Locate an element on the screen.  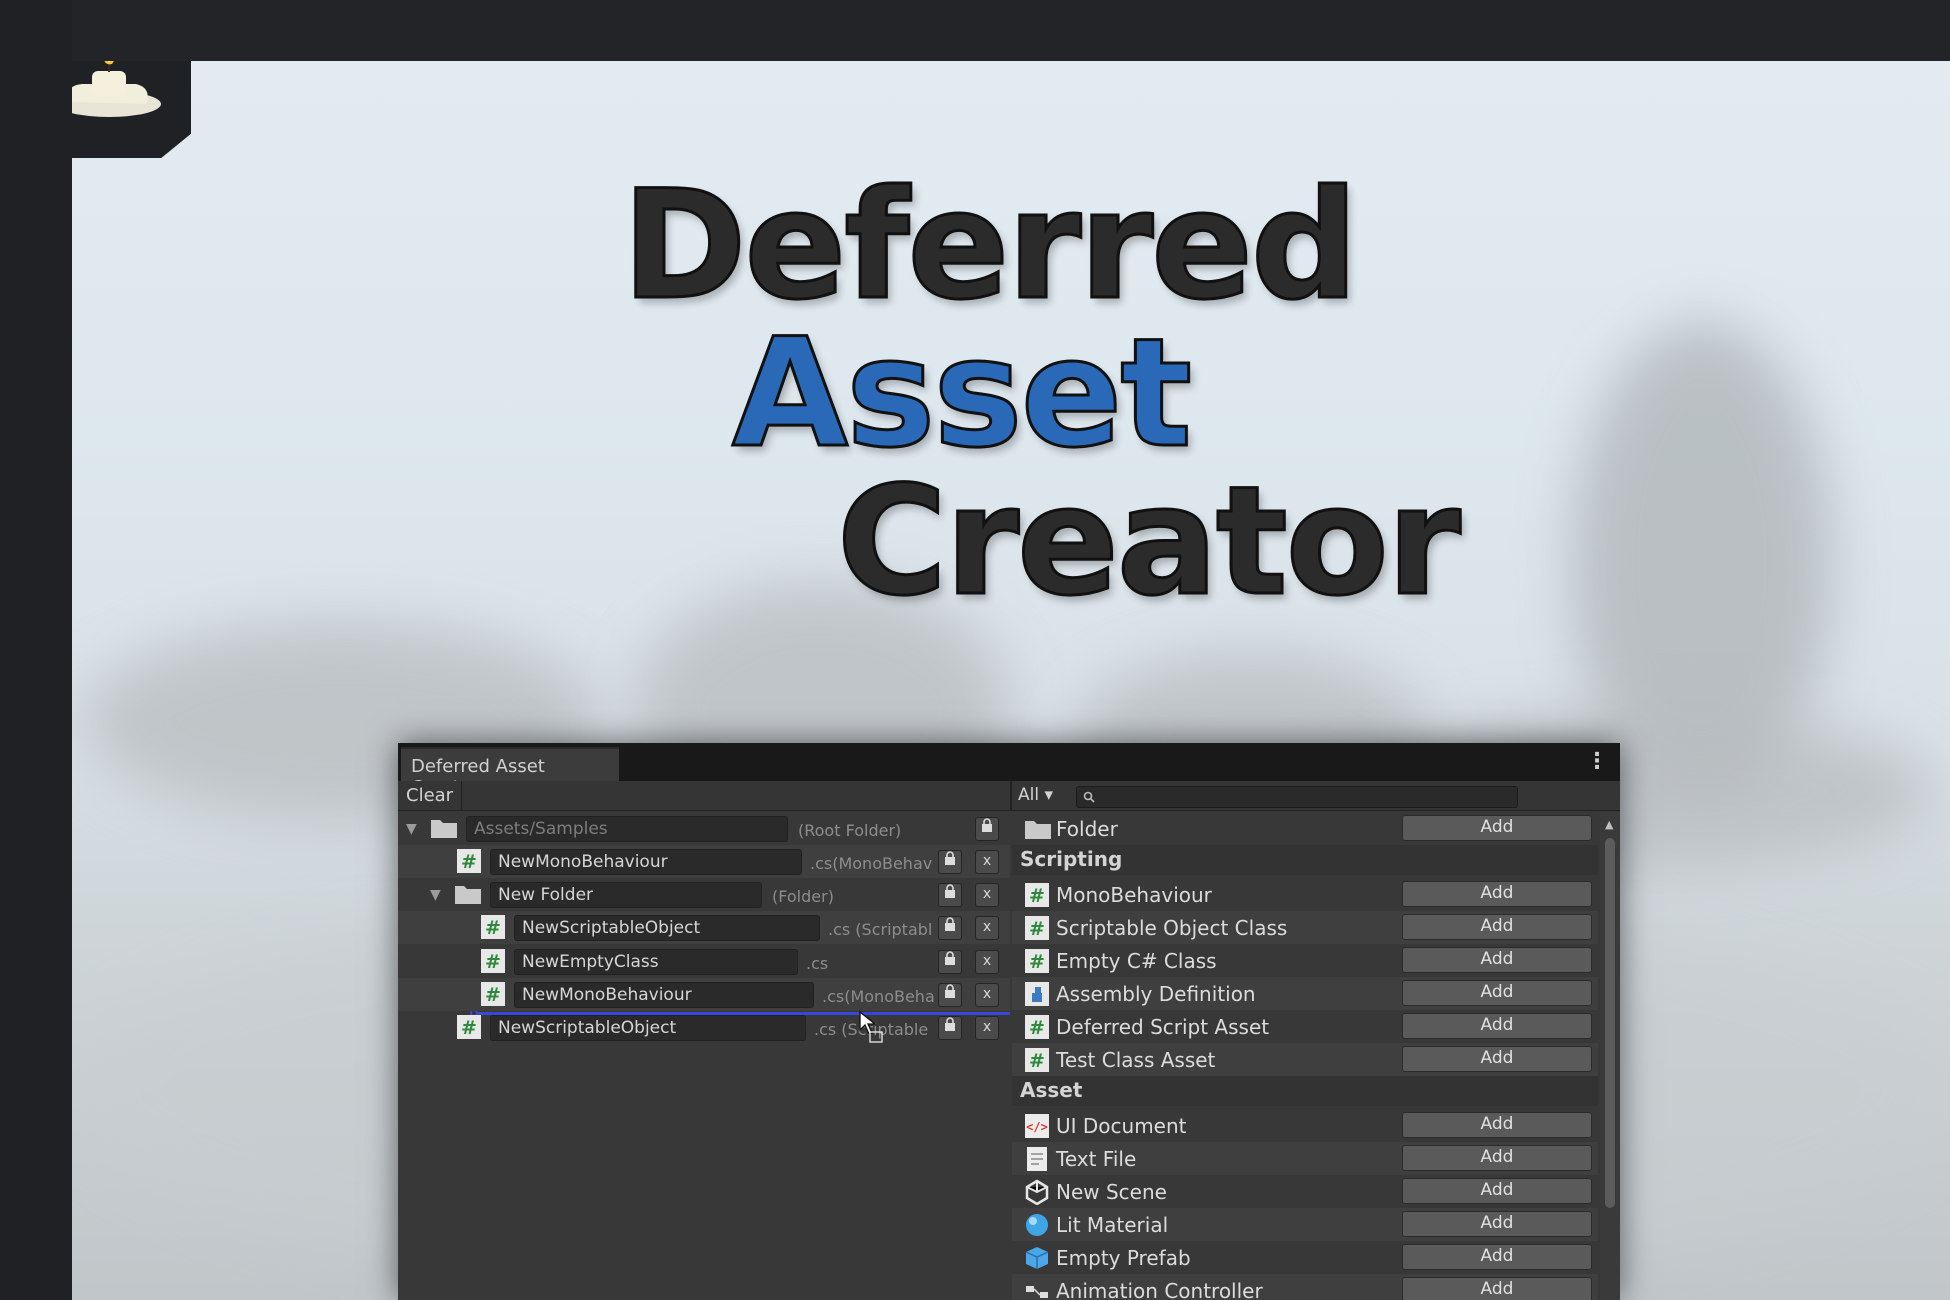
tree-row: ▼ New Folder (Folder) x is located at coordinates (704, 894).